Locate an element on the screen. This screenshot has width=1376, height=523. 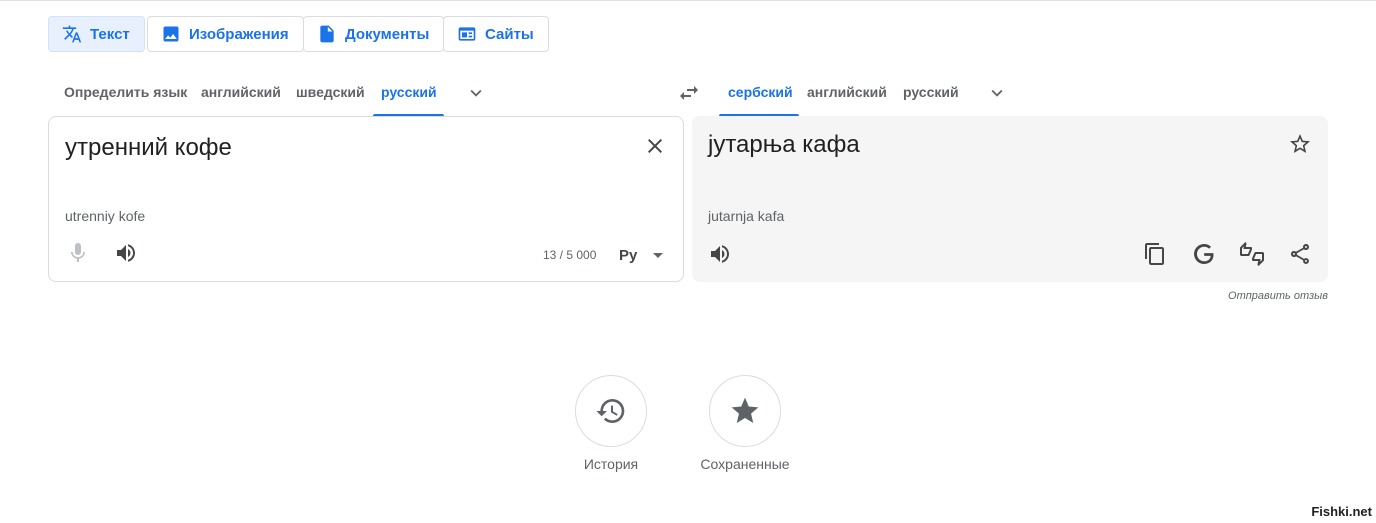
send-feedback-link: Отправить отзыв is located at coordinates (1264, 296).